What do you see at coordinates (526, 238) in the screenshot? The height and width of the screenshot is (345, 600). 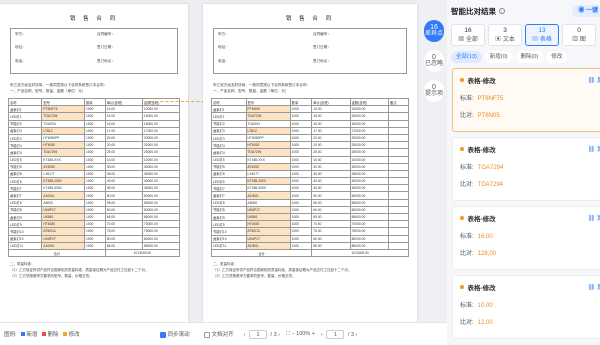 I see `diff-card: 表格-修改 ⛓ 复 标准: 16,00 比对: 128,00` at bounding box center [526, 238].